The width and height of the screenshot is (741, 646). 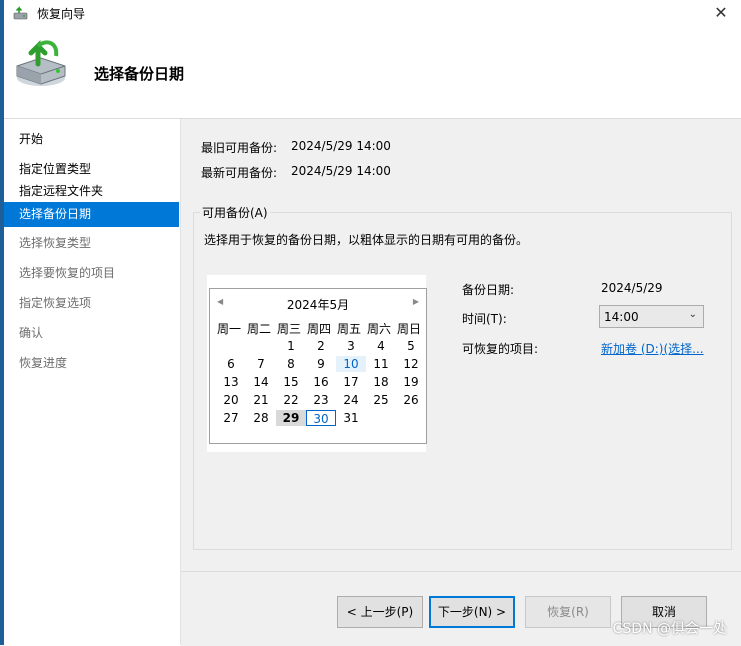 What do you see at coordinates (291, 364) in the screenshot?
I see `calendar-day: 8` at bounding box center [291, 364].